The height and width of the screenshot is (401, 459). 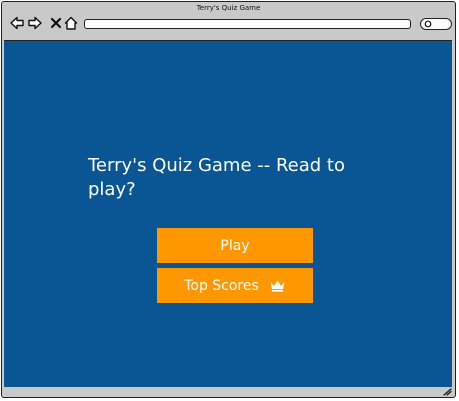 What do you see at coordinates (277, 285) in the screenshot?
I see `crown-icon` at bounding box center [277, 285].